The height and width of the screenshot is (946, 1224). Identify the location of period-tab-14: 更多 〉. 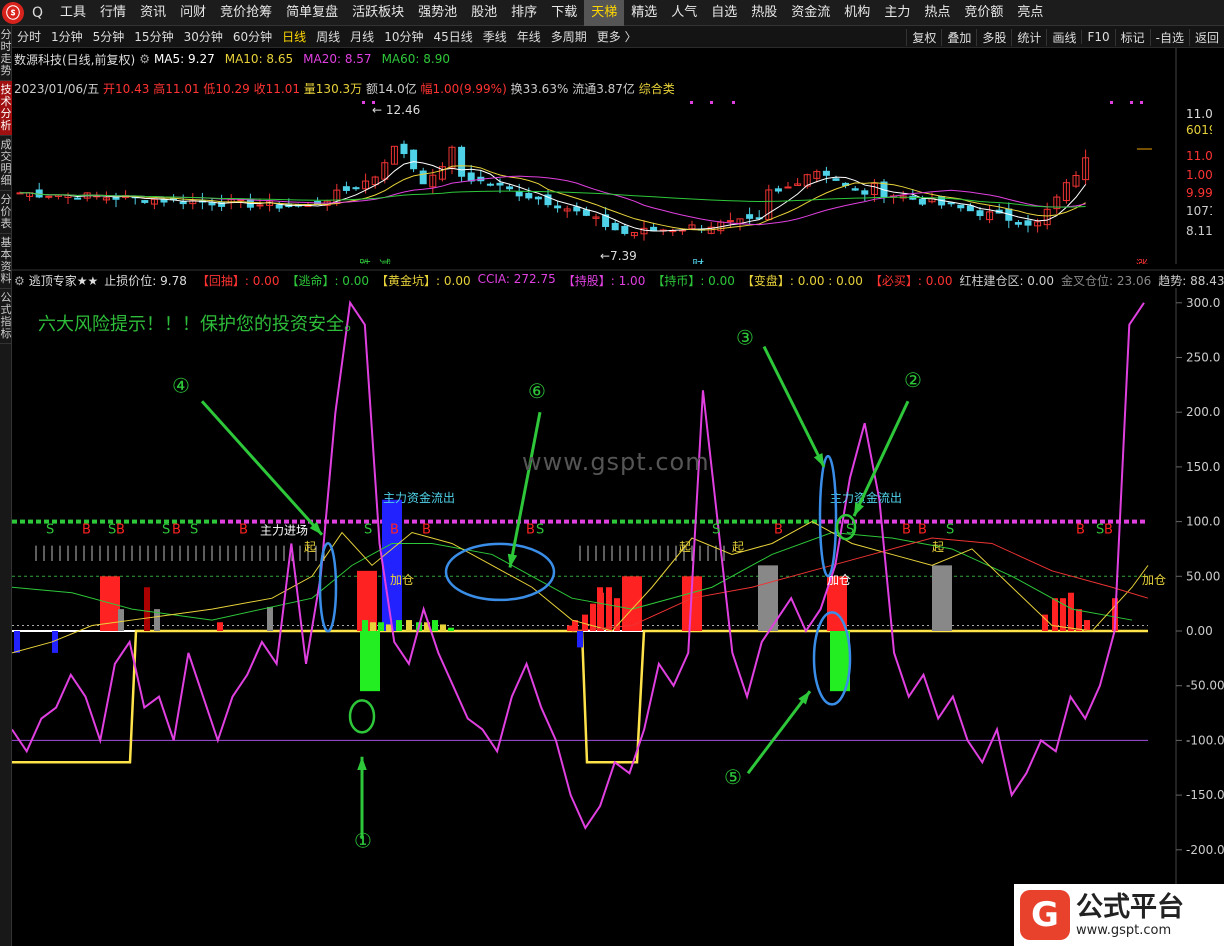
(617, 36).